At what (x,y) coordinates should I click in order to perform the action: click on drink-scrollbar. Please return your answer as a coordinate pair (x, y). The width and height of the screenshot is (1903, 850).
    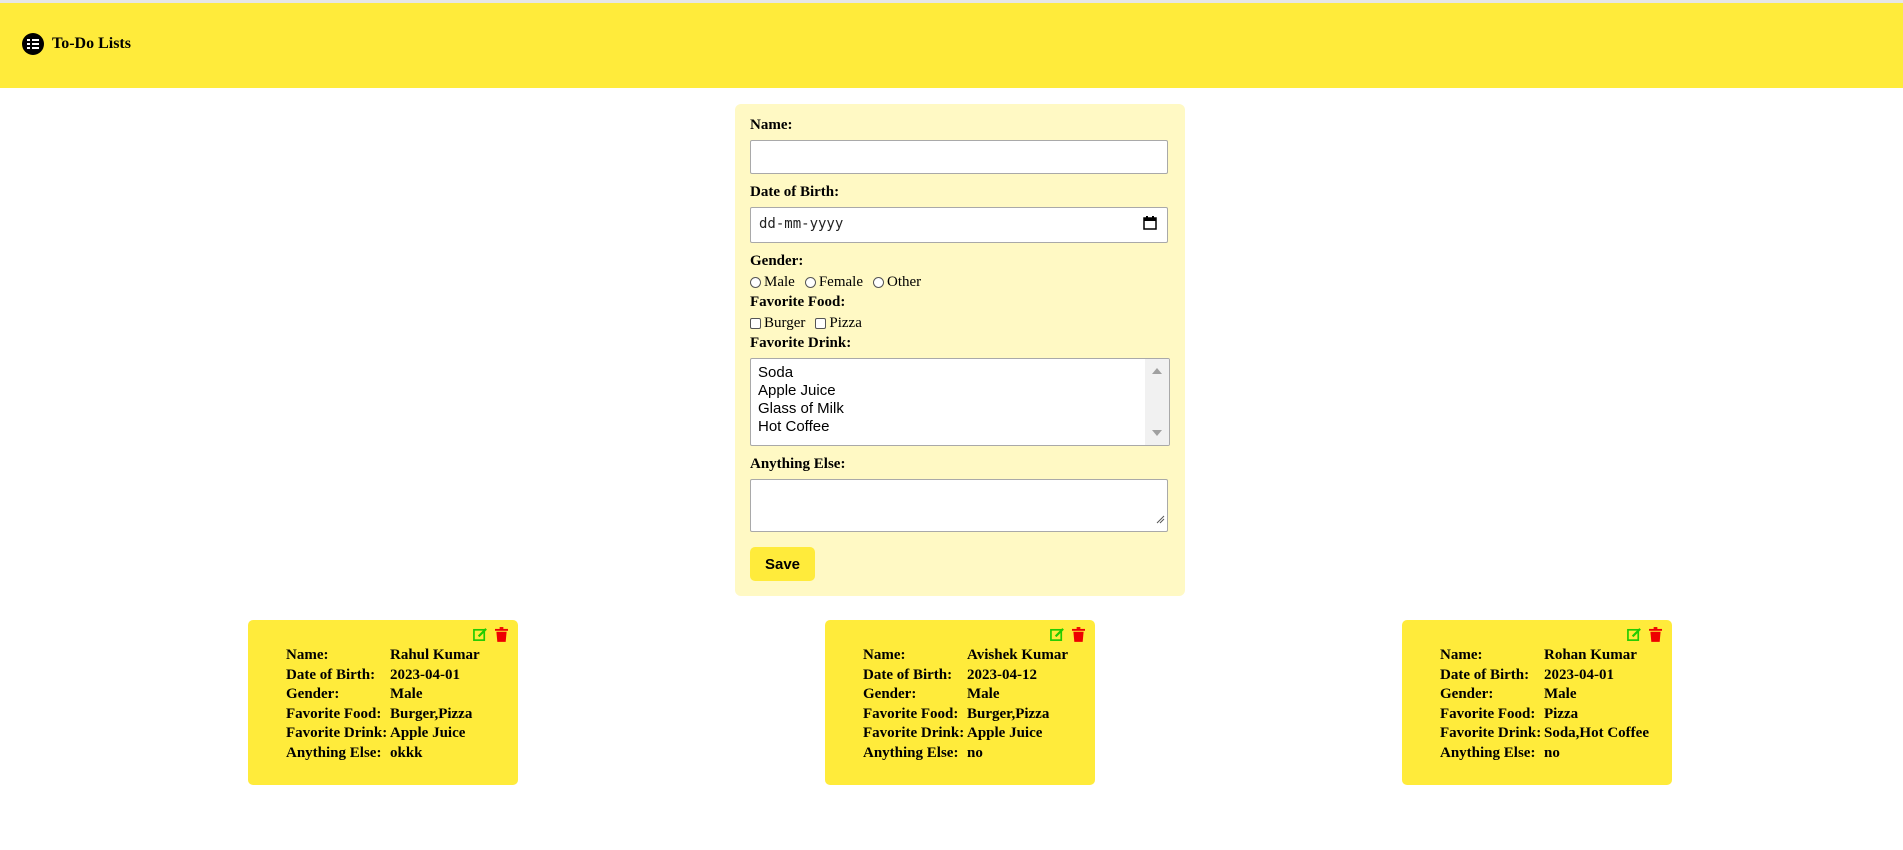
    Looking at the image, I should click on (1157, 402).